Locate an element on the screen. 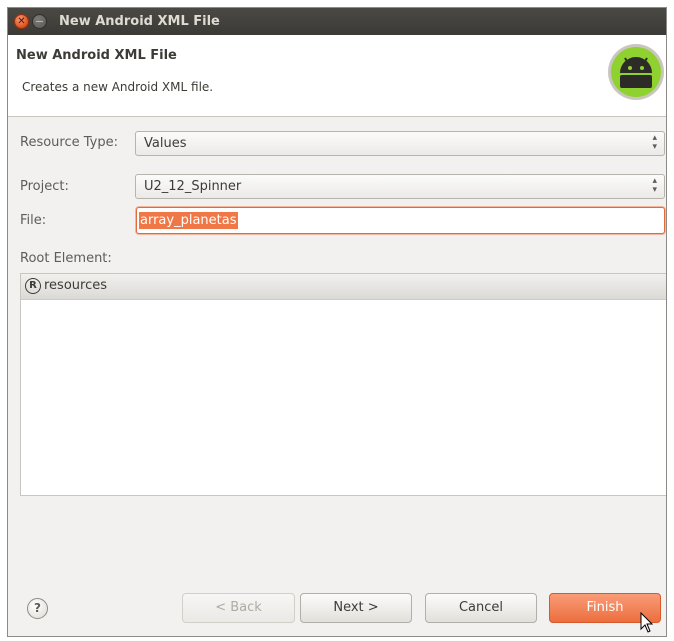 Image resolution: width=674 pixels, height=641 pixels. title-bar: ✕ New Android XML File is located at coordinates (337, 21).